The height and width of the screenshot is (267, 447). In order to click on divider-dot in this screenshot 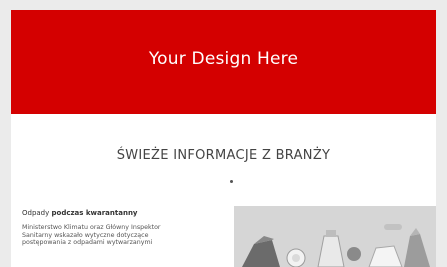, I will do `click(231, 181)`.